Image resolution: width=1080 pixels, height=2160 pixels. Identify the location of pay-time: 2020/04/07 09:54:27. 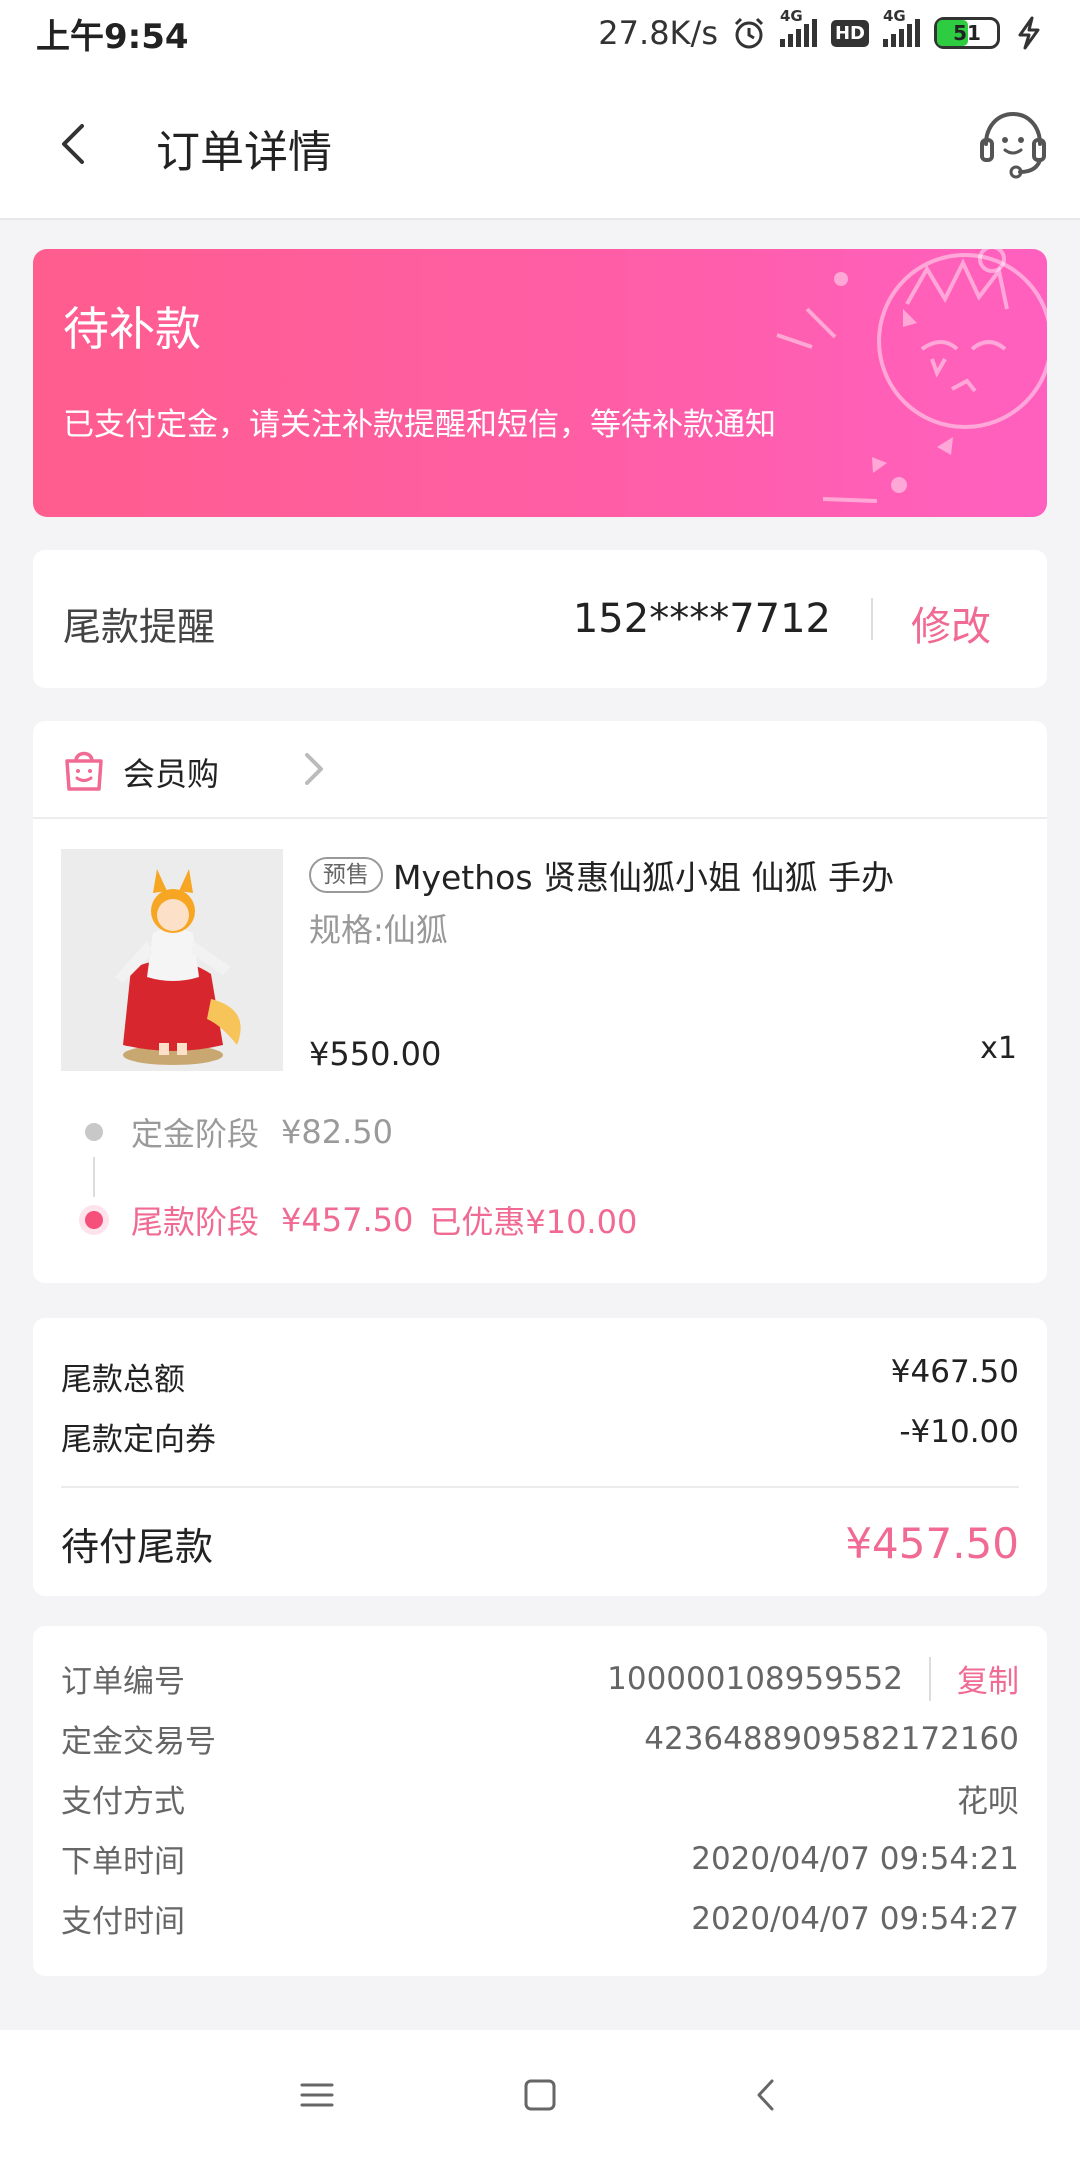
(855, 1918).